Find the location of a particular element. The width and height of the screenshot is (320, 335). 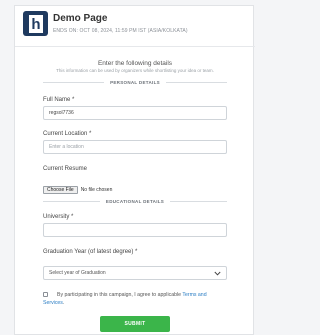

terms-link: Terms and is located at coordinates (194, 295).